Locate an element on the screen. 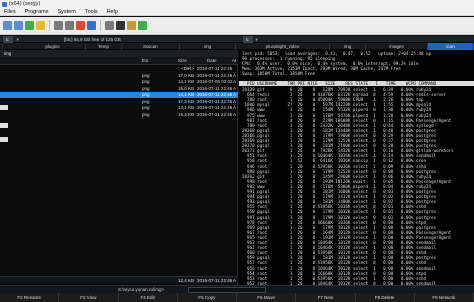 The image size is (474, 302). fkey-button: F7 New is located at coordinates (326, 297).